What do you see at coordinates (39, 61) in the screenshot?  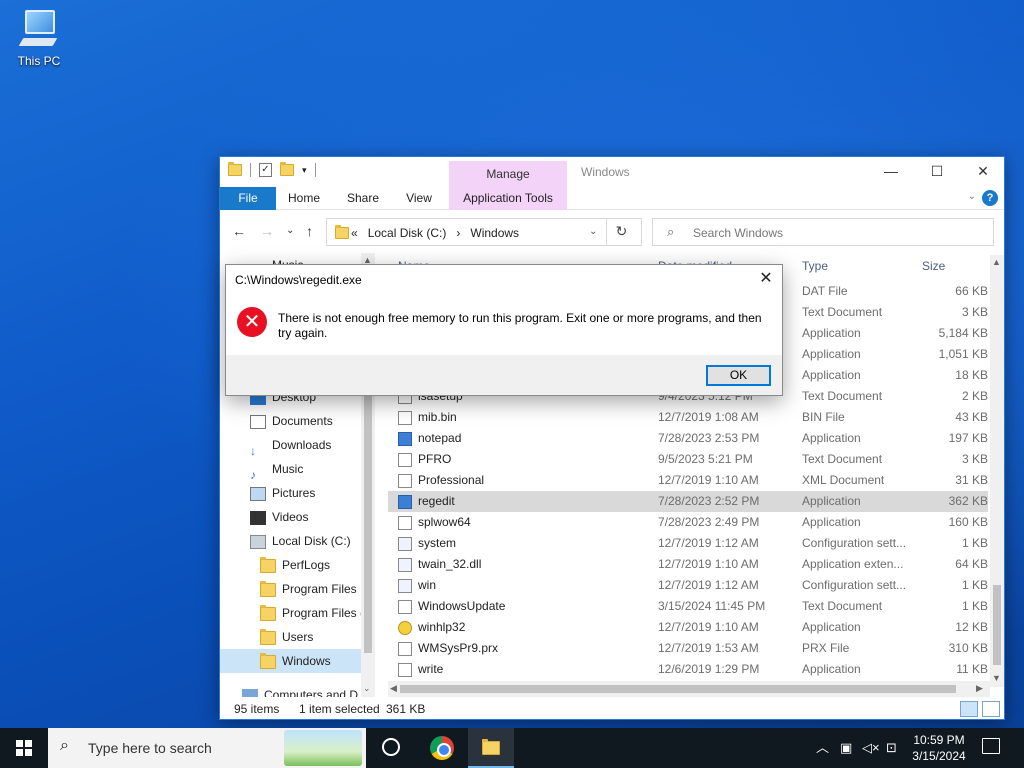 I see `desktop-icon-label: This PC` at bounding box center [39, 61].